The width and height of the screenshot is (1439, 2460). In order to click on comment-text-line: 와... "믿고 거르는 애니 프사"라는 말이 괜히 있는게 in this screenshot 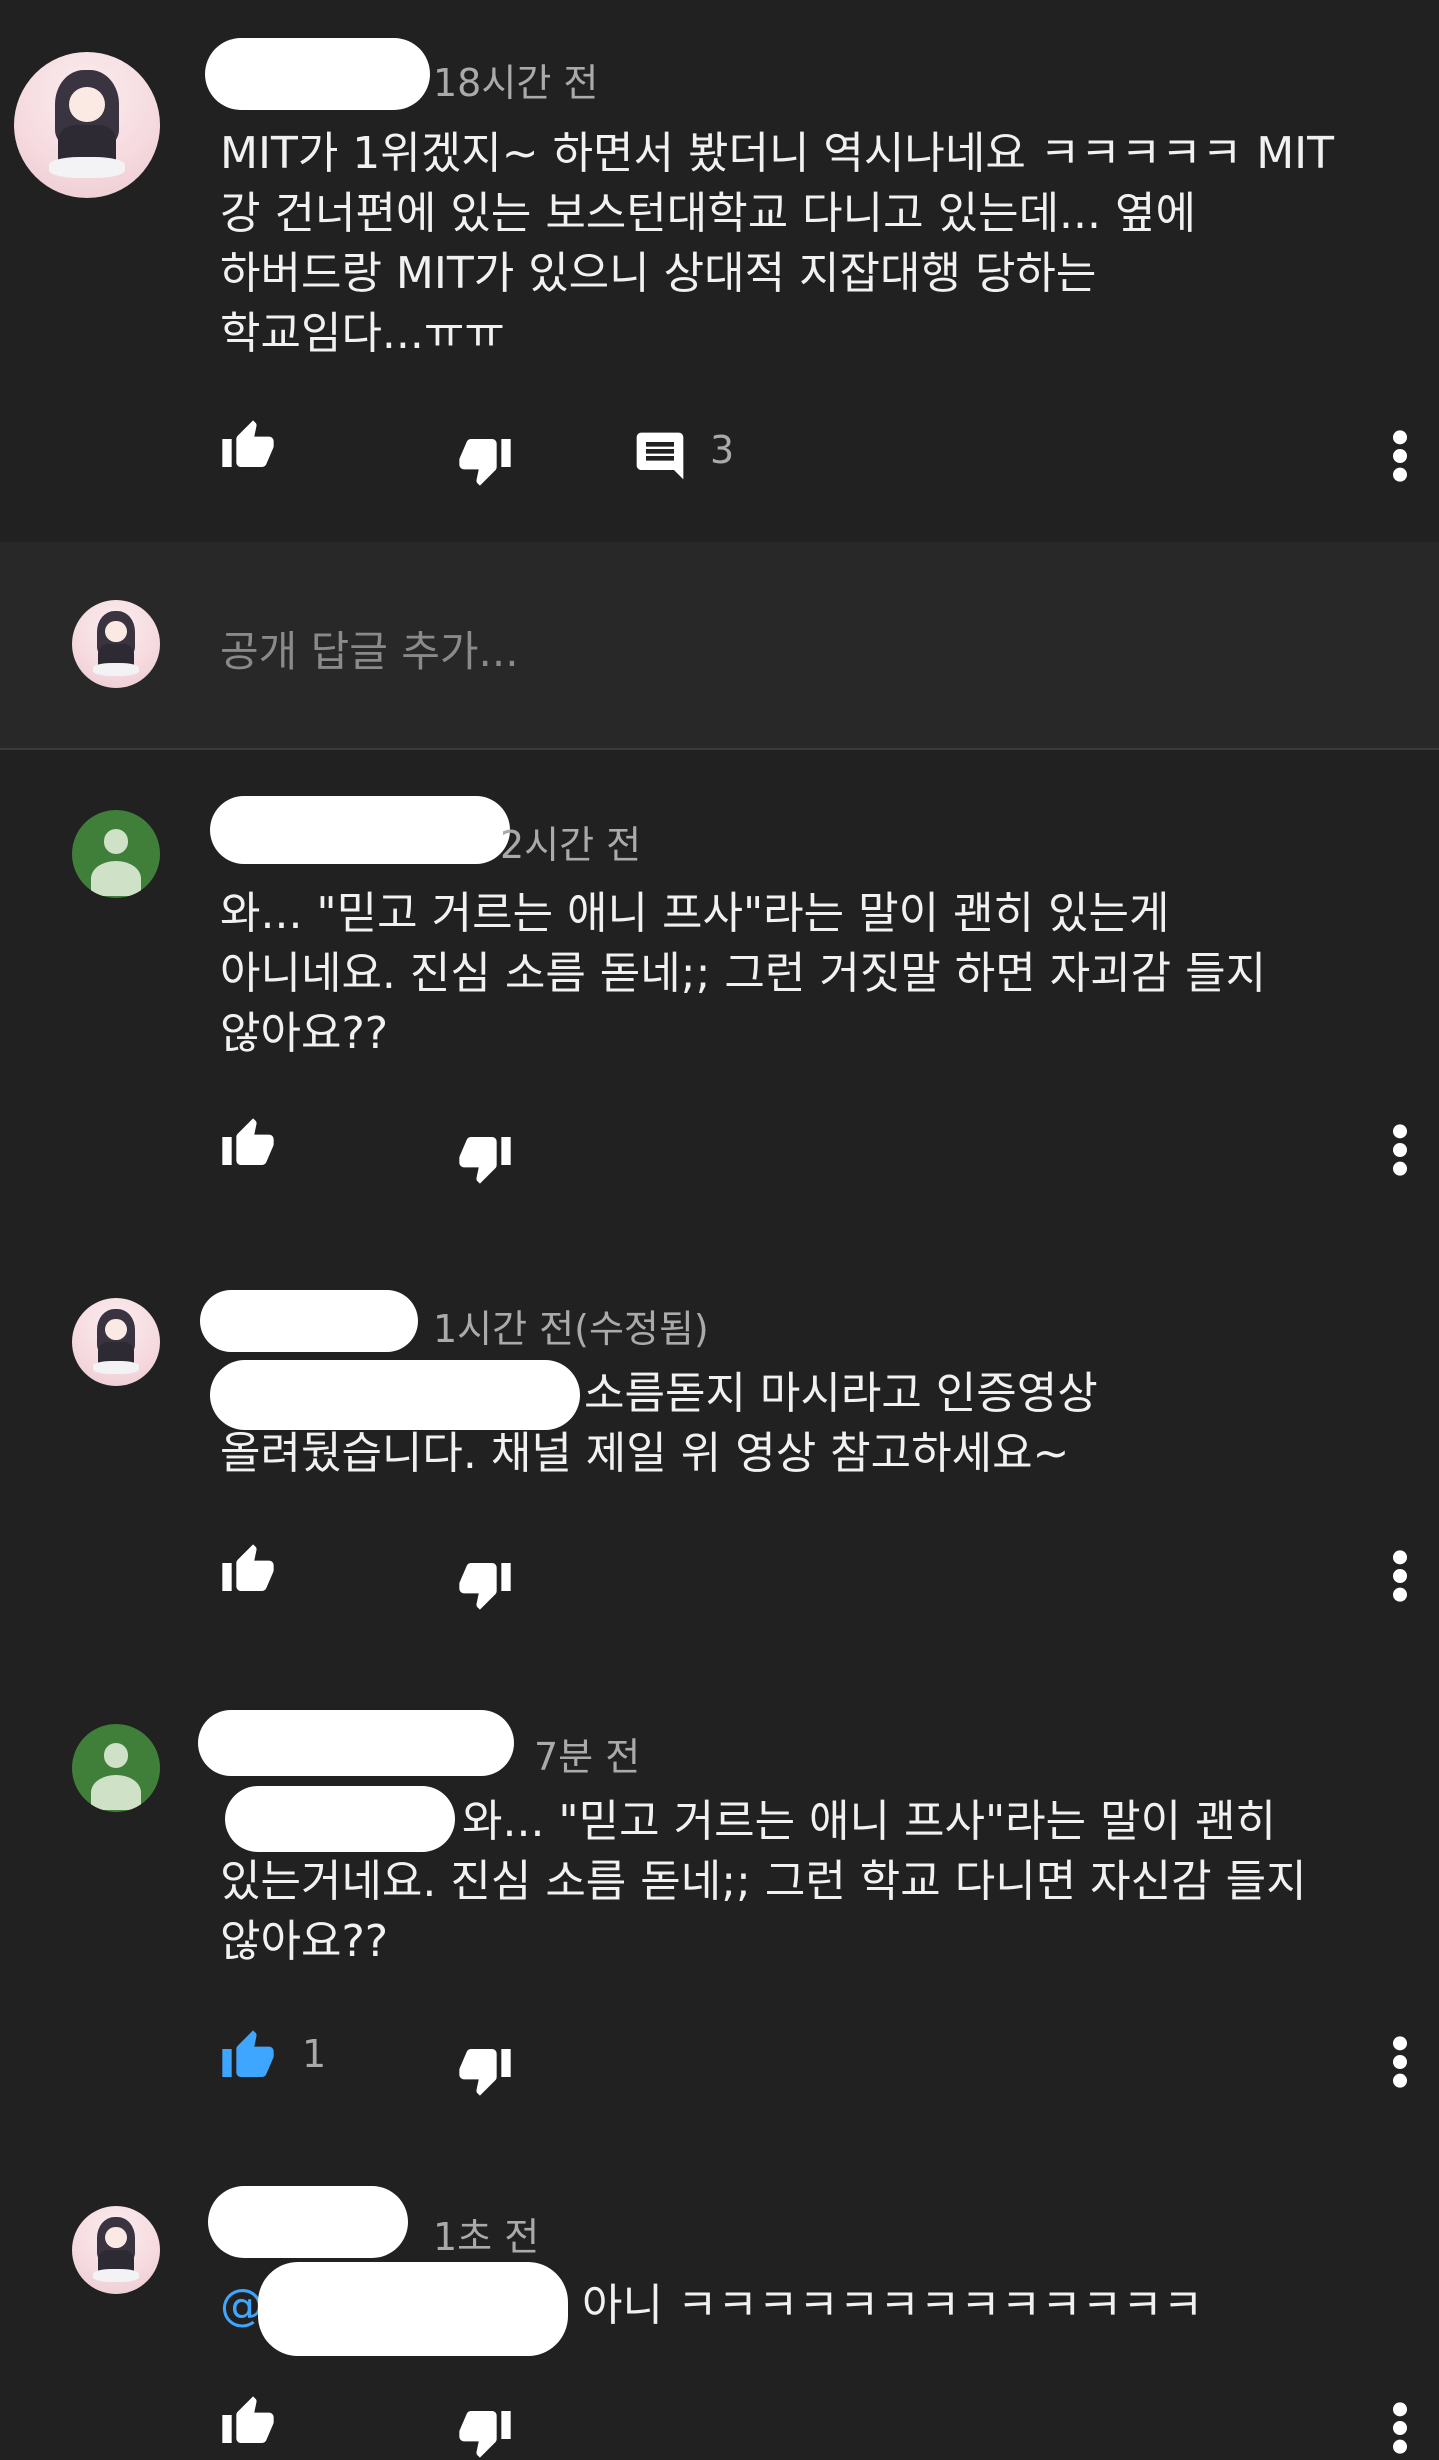, I will do `click(695, 913)`.